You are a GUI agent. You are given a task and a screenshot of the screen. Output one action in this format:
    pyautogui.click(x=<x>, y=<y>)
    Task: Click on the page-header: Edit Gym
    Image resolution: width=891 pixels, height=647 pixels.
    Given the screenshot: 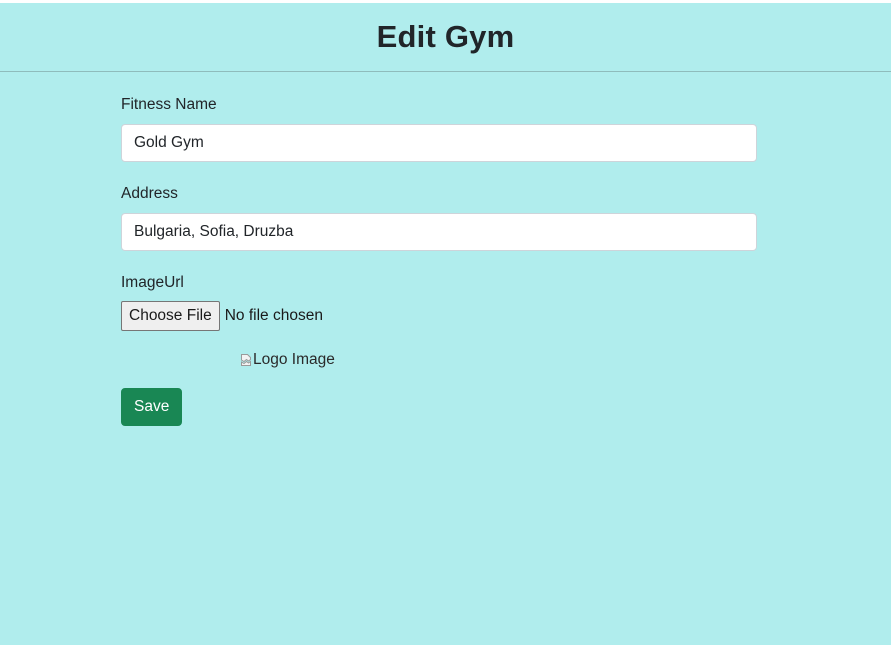 What is the action you would take?
    pyautogui.click(x=445, y=37)
    